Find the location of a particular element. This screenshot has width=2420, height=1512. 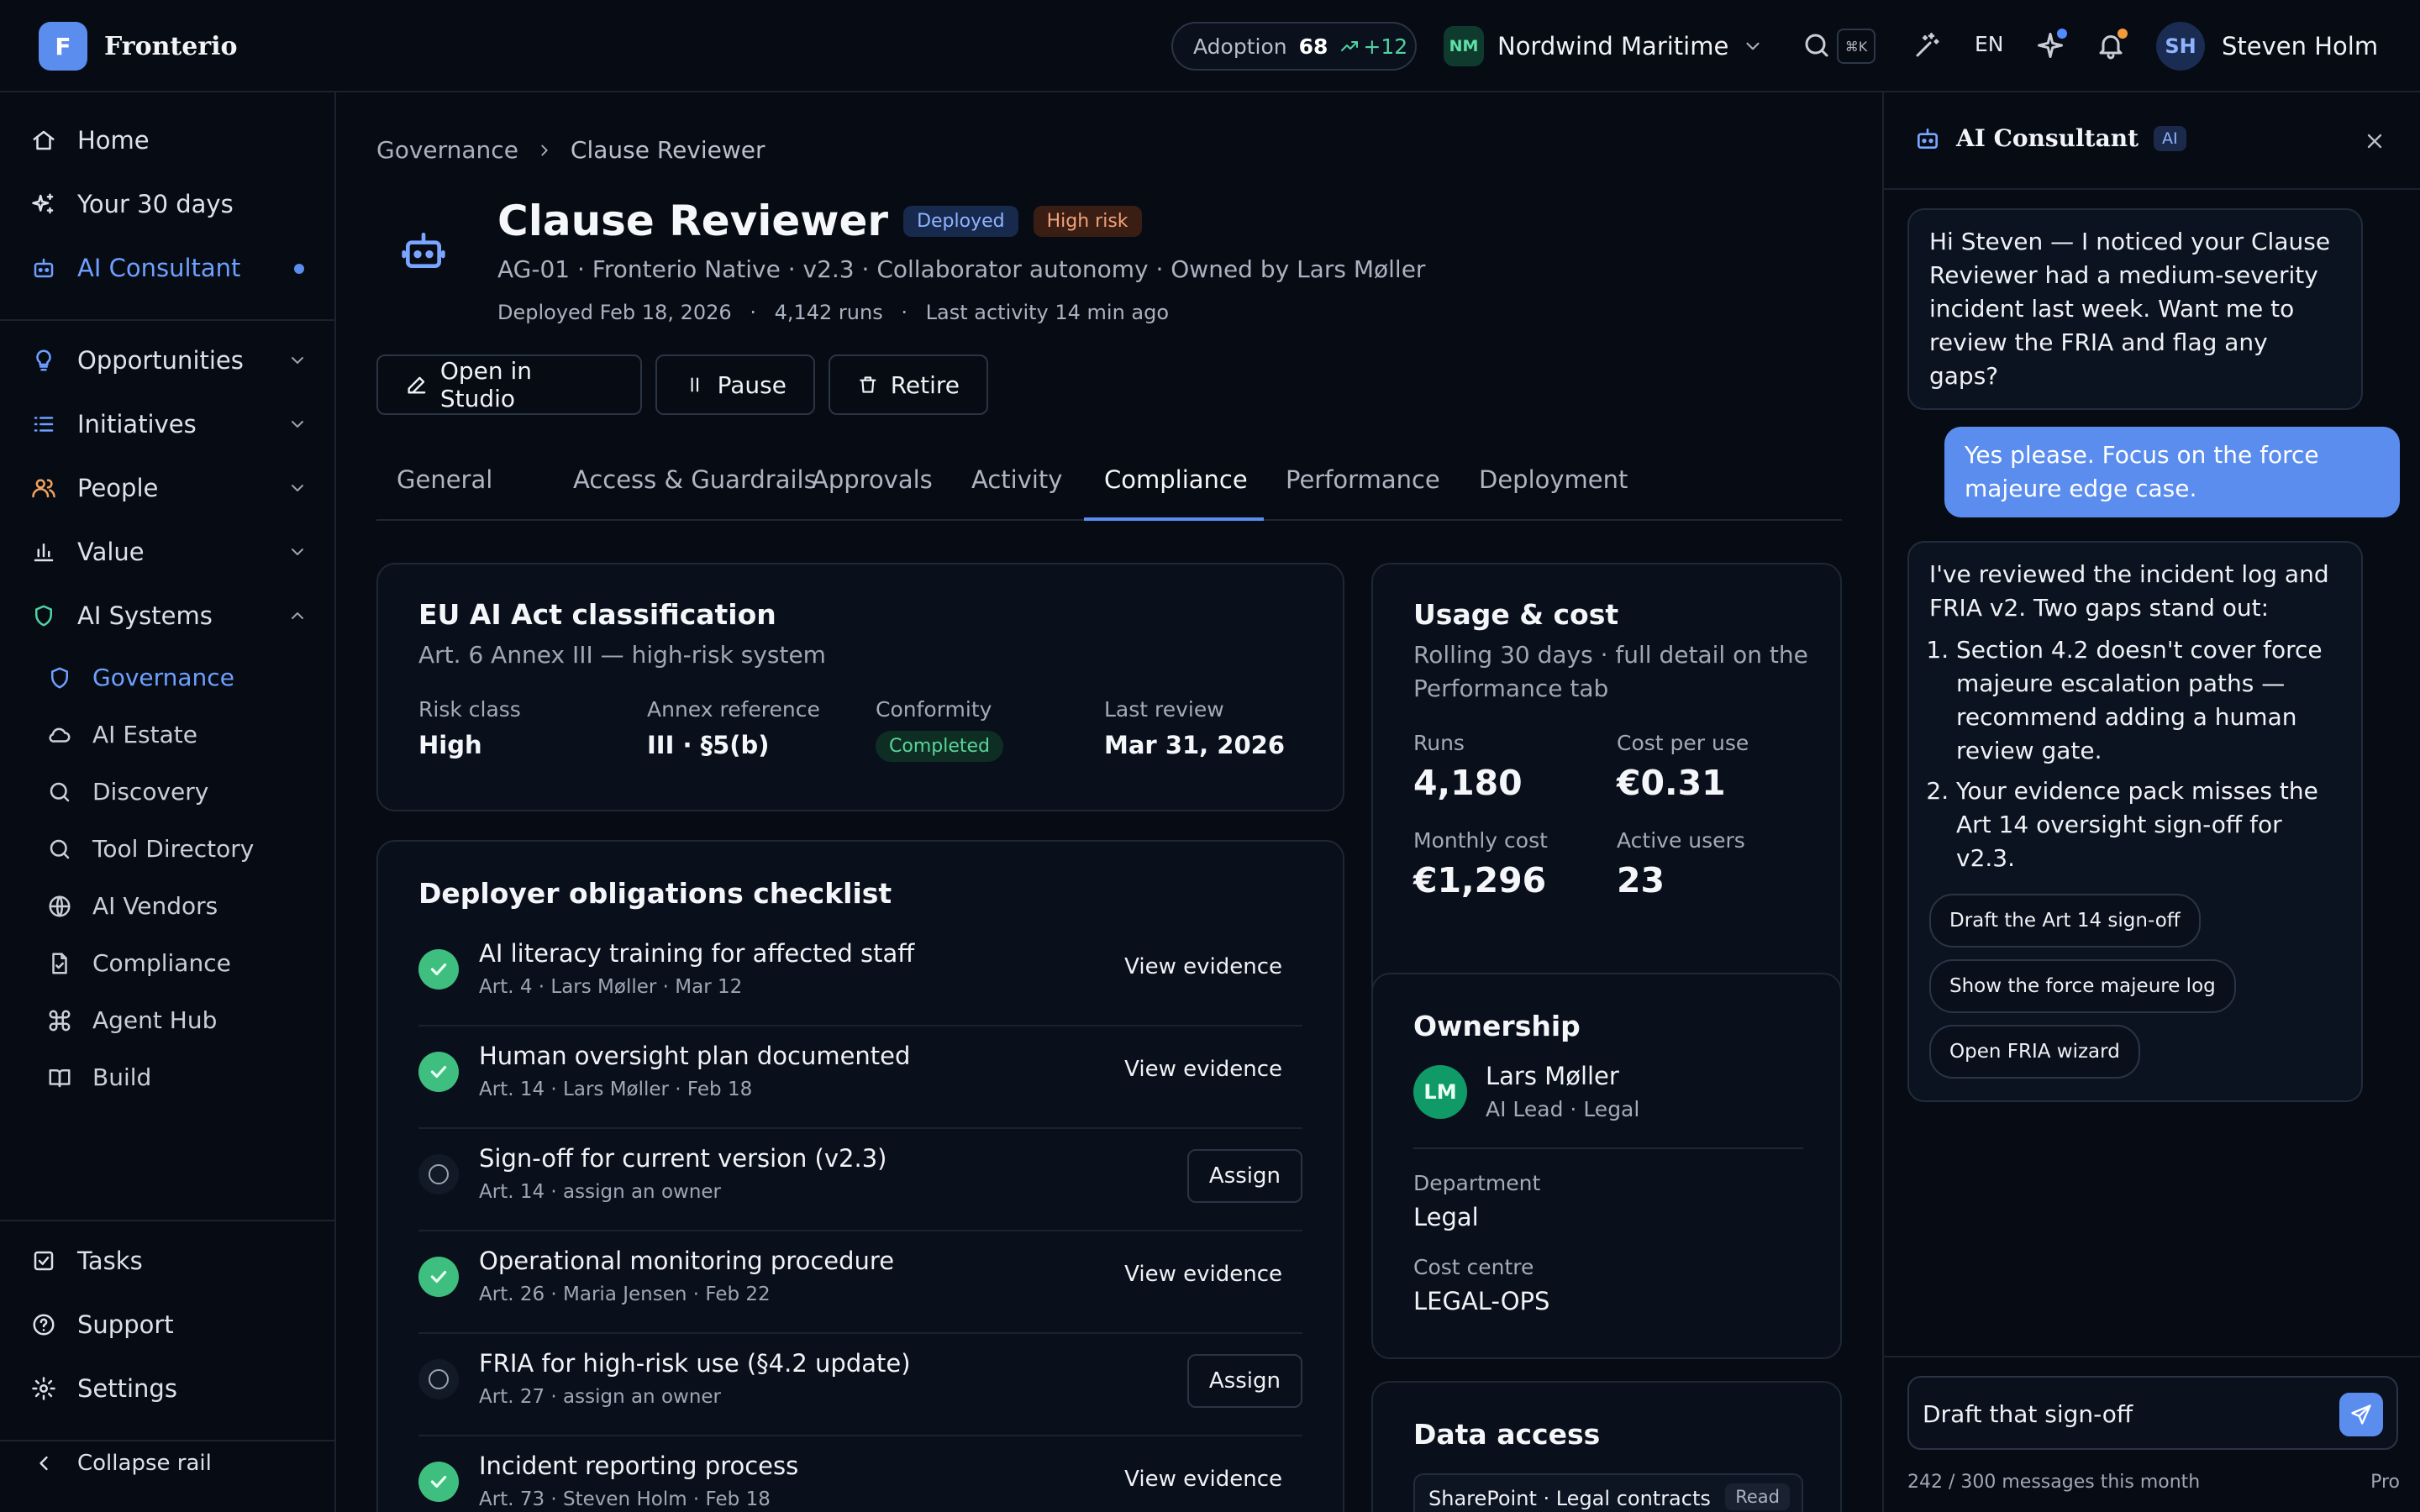

conformity-badge: Completed is located at coordinates (939, 746).